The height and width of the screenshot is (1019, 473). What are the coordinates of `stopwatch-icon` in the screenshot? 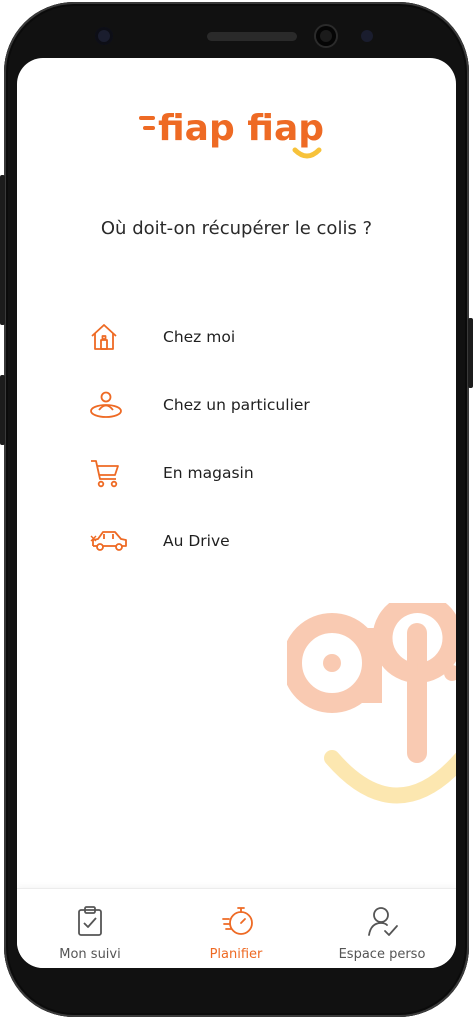 It's located at (237, 921).